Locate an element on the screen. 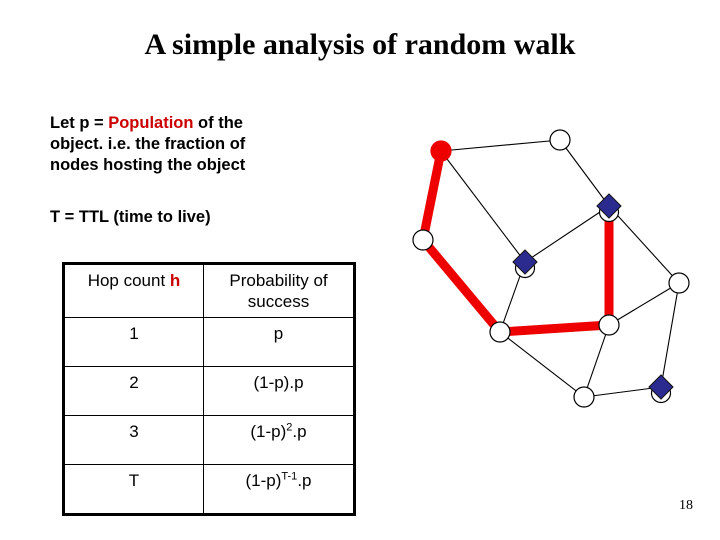  page-number: 18 is located at coordinates (686, 505).